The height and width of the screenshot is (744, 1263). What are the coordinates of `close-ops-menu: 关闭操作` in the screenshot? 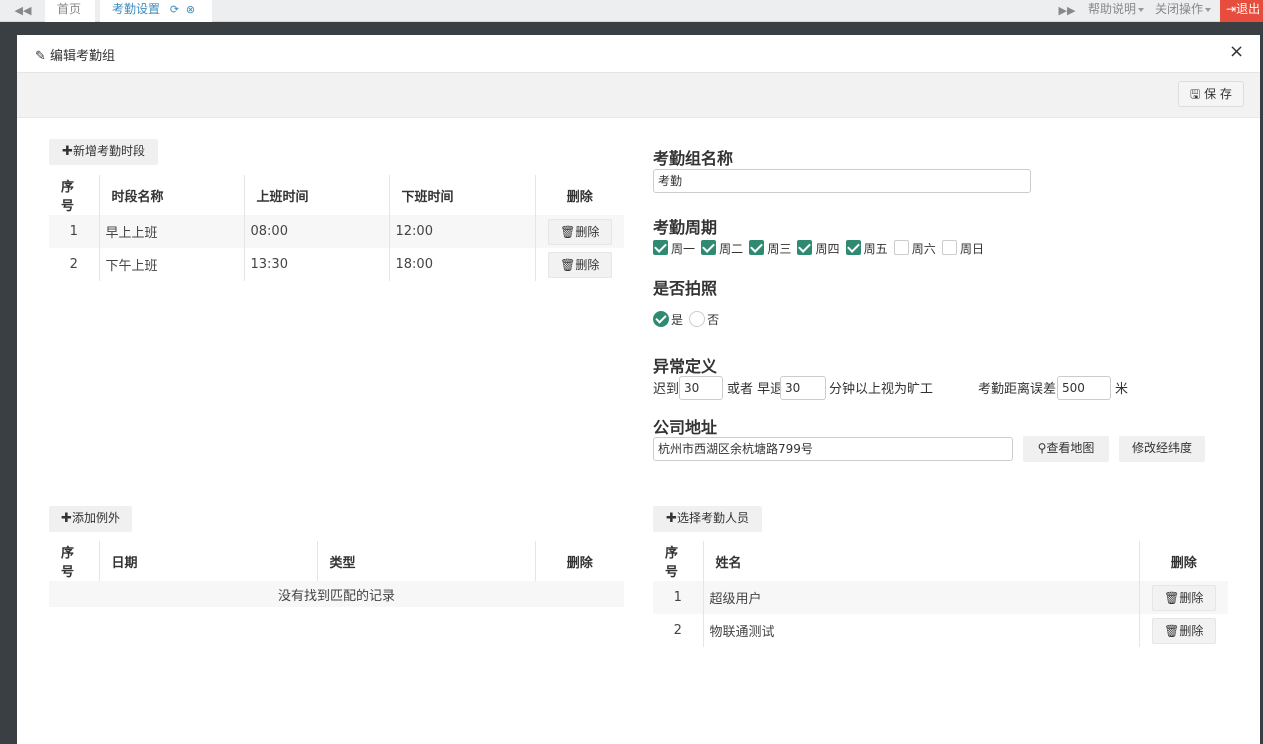 It's located at (1183, 11).